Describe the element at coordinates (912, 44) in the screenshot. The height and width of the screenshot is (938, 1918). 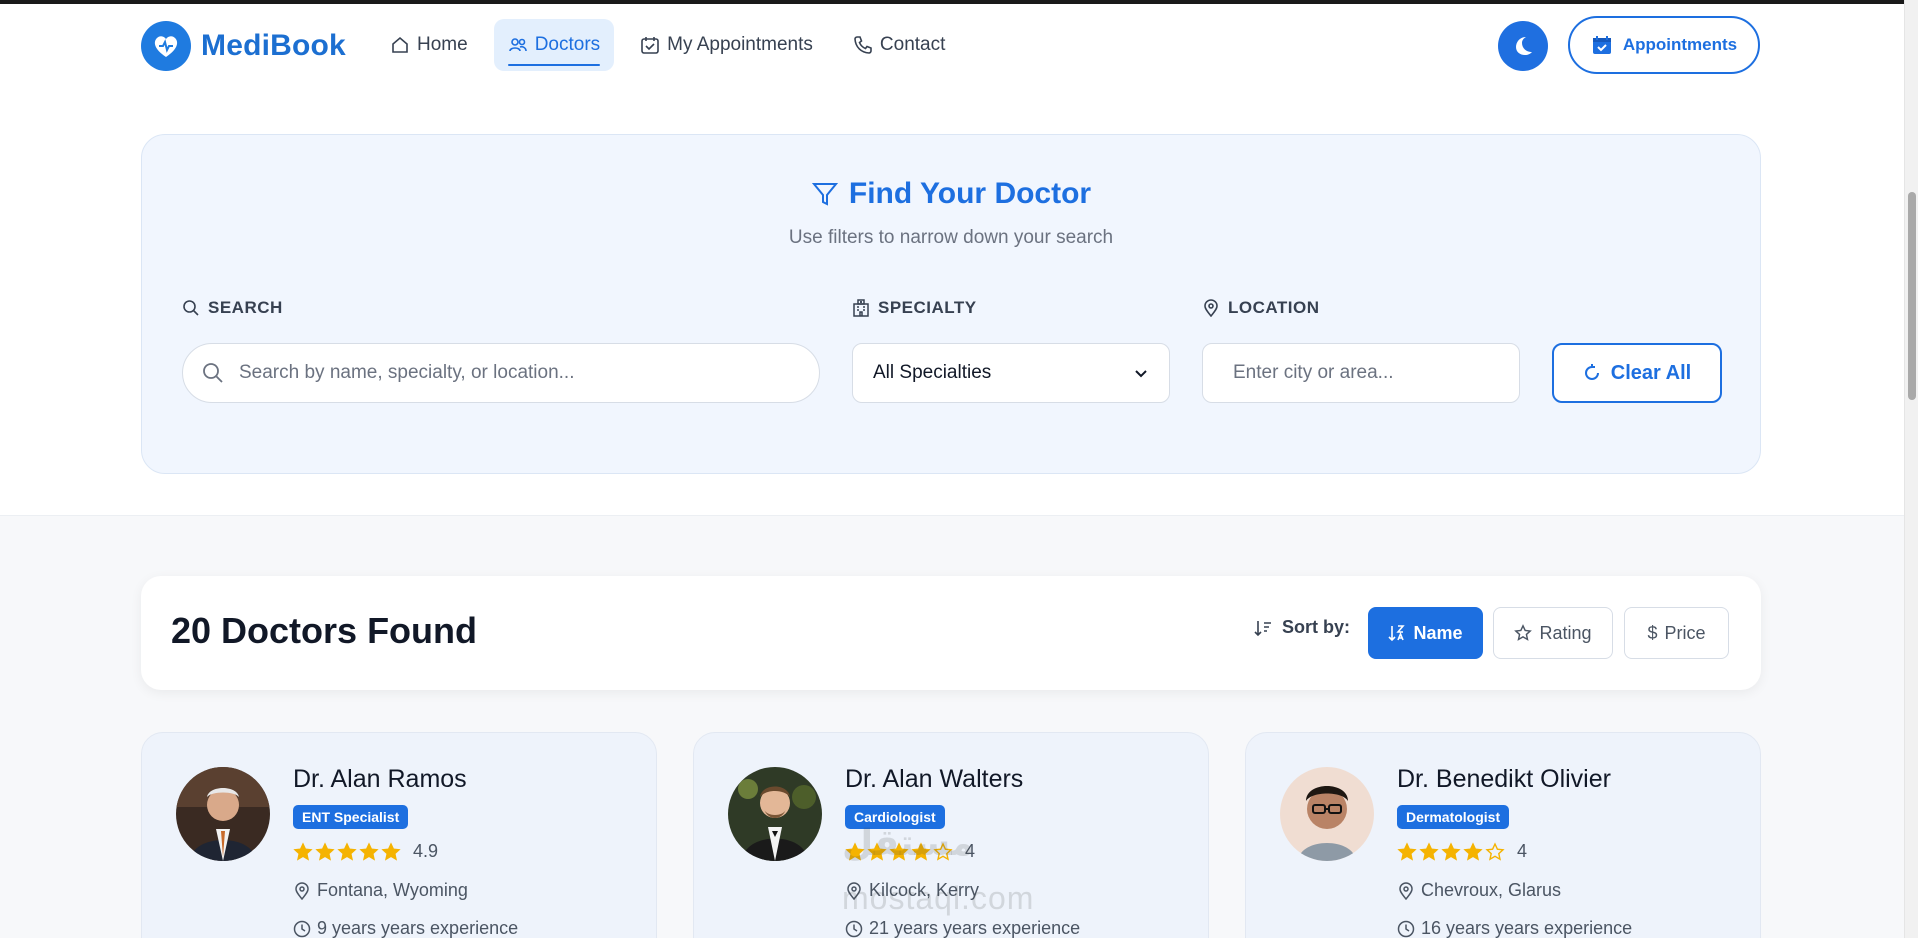
I see `nav-contact-label: Contact` at that location.